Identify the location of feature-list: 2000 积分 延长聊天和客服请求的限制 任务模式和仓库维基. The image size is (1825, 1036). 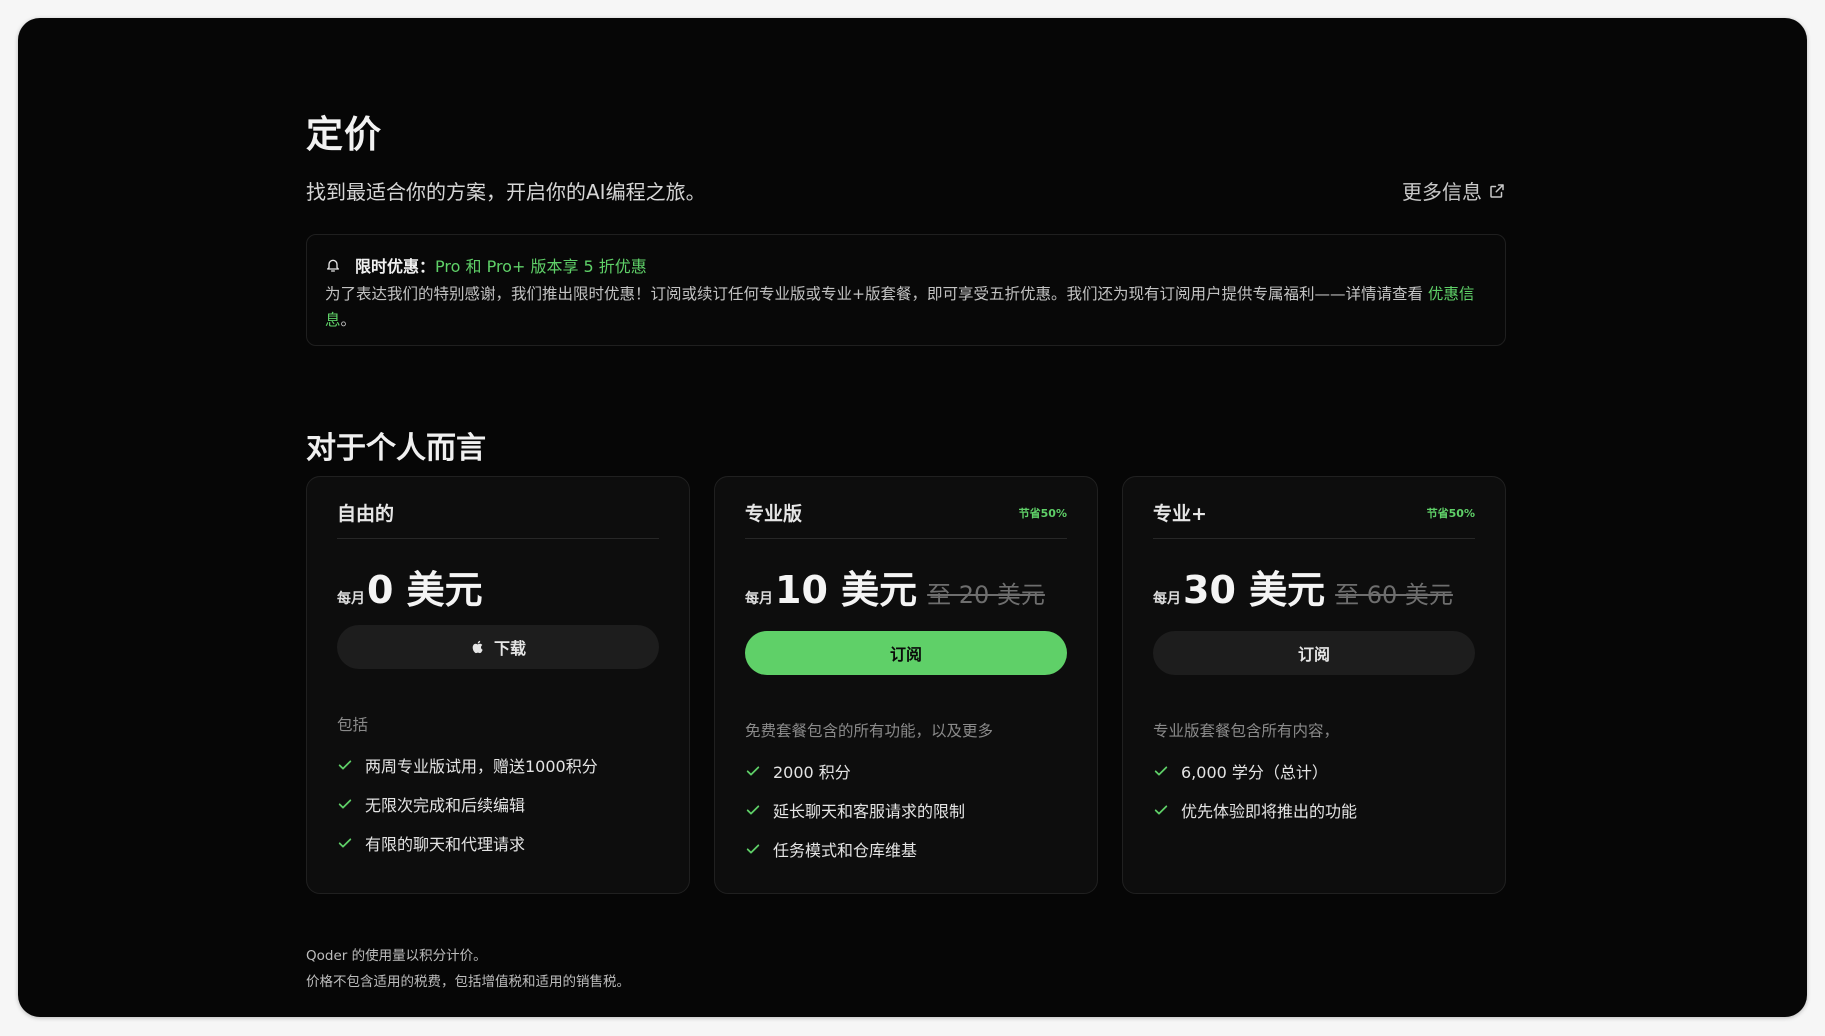
(906, 809).